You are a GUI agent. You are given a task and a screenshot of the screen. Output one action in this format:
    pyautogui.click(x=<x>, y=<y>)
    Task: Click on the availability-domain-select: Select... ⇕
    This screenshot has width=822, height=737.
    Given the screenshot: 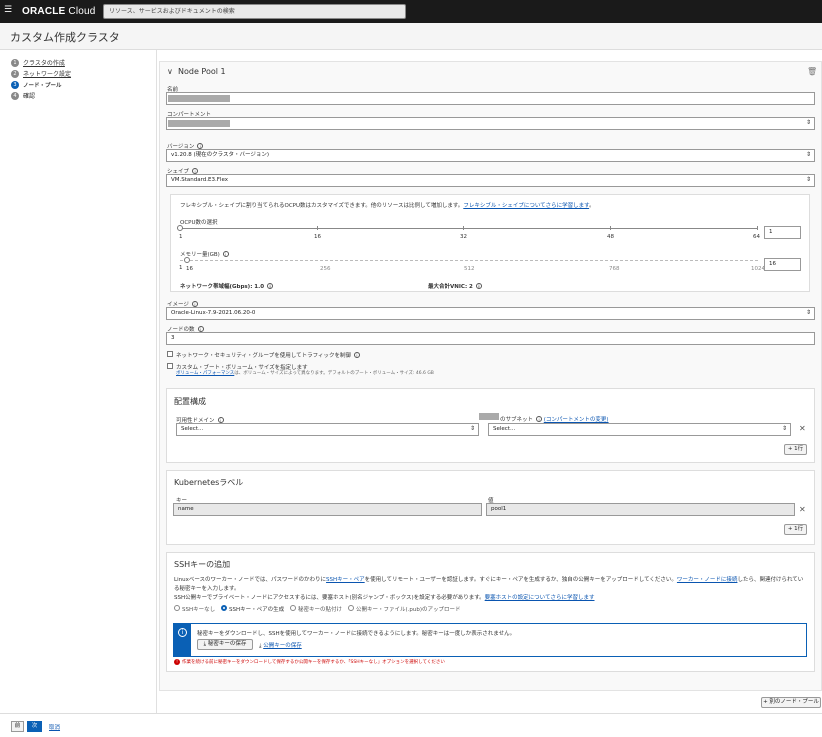 What is the action you would take?
    pyautogui.click(x=327, y=429)
    